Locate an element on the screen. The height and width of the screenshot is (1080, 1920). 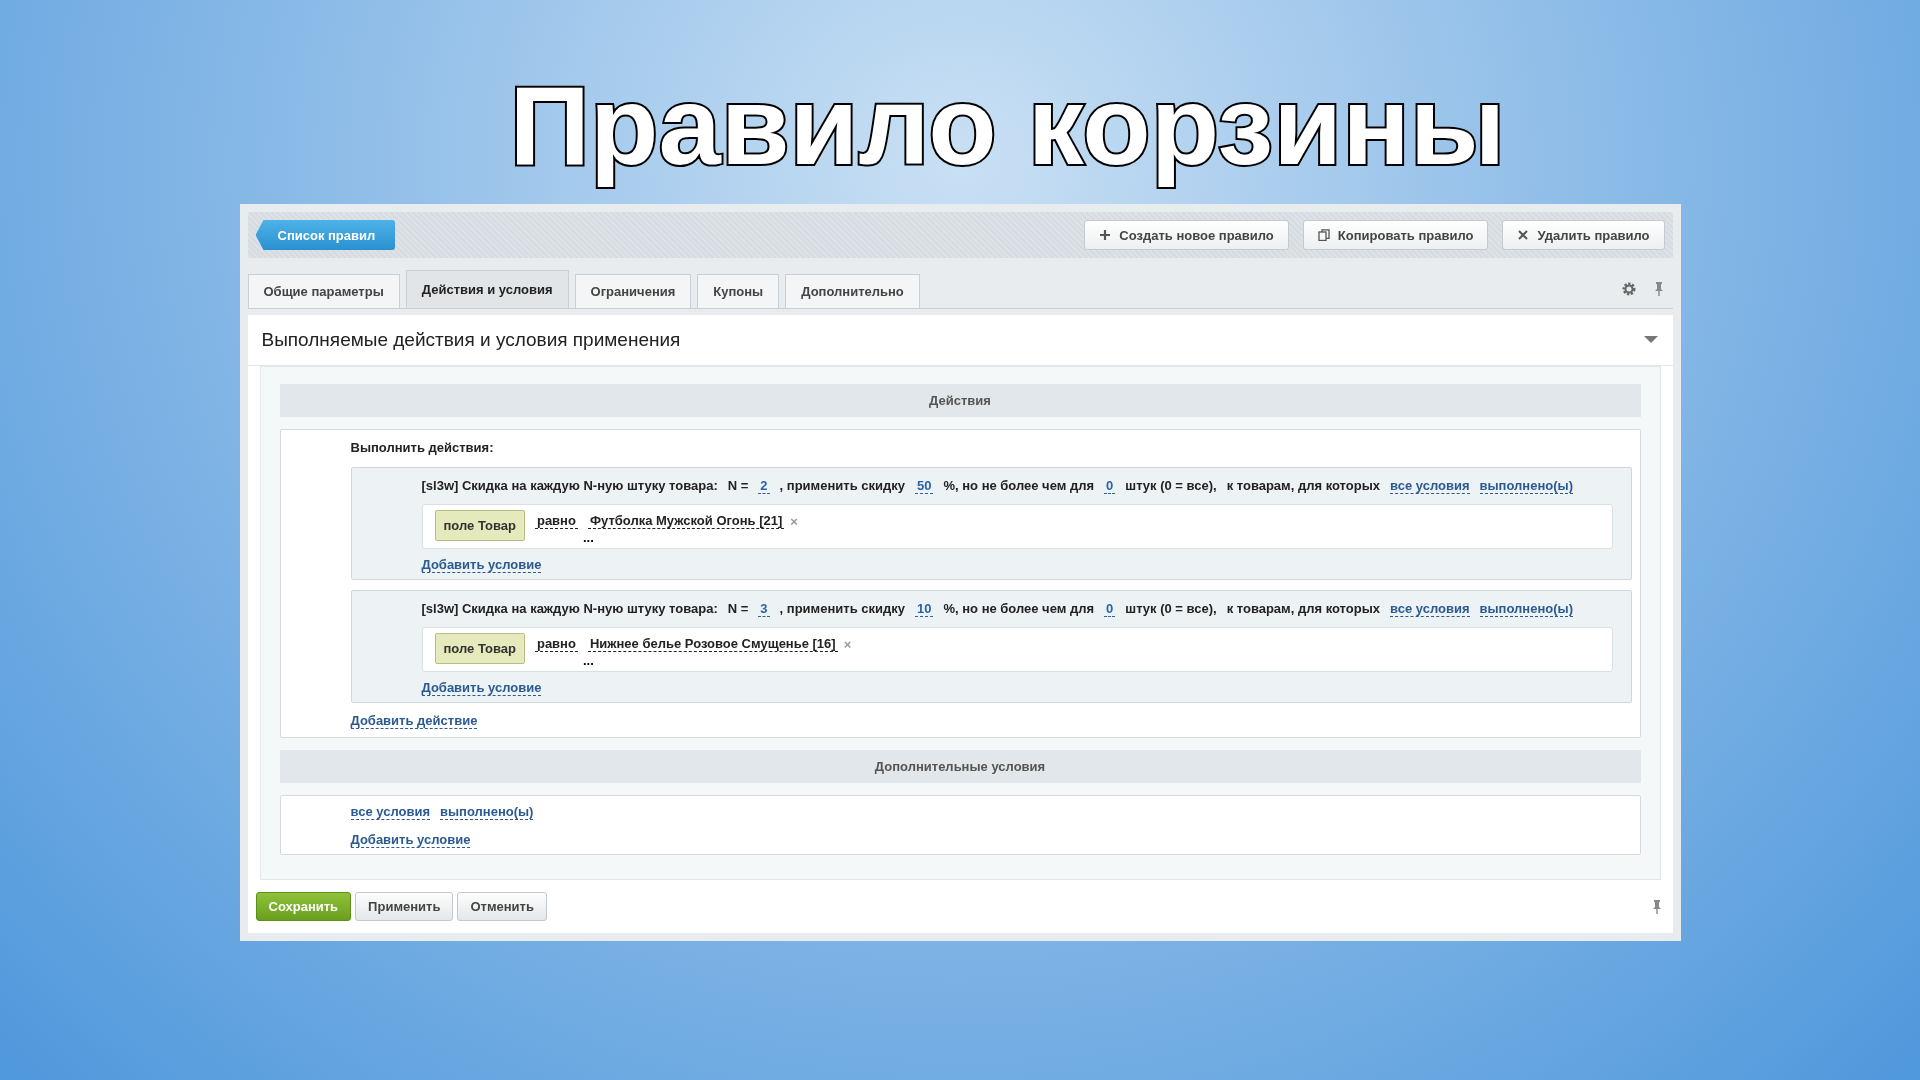
value-link: 3 is located at coordinates (764, 609).